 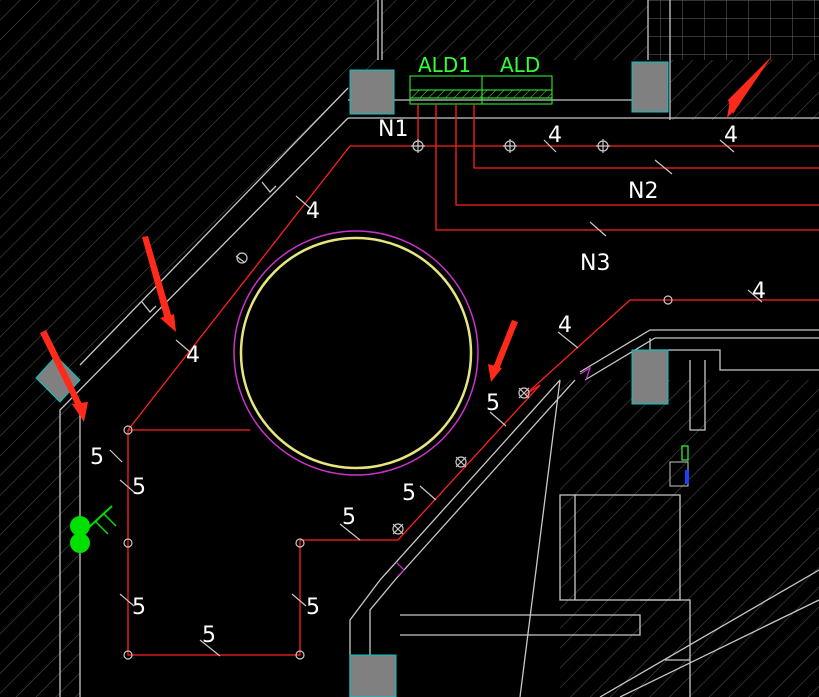 What do you see at coordinates (372, 92) in the screenshot?
I see `column-top-left` at bounding box center [372, 92].